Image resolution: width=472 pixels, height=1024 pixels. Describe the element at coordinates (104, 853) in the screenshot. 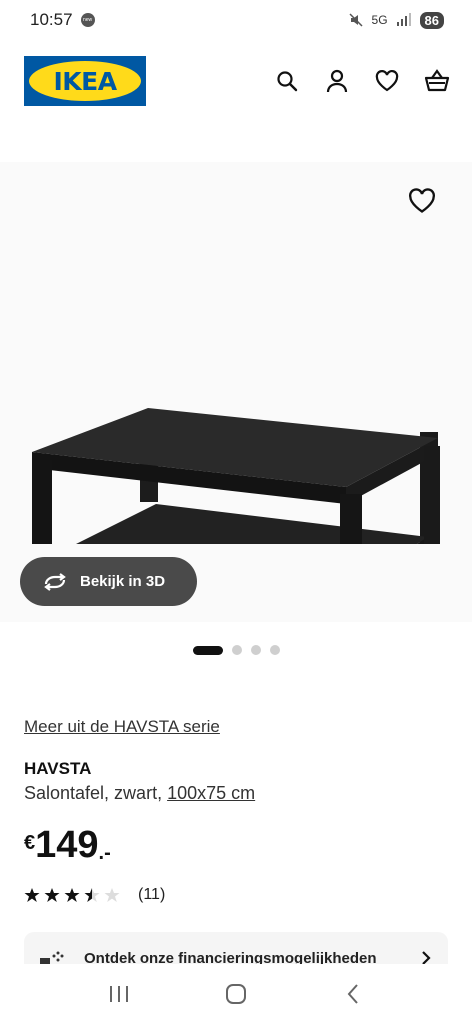

I see `price-suffix: .-` at that location.